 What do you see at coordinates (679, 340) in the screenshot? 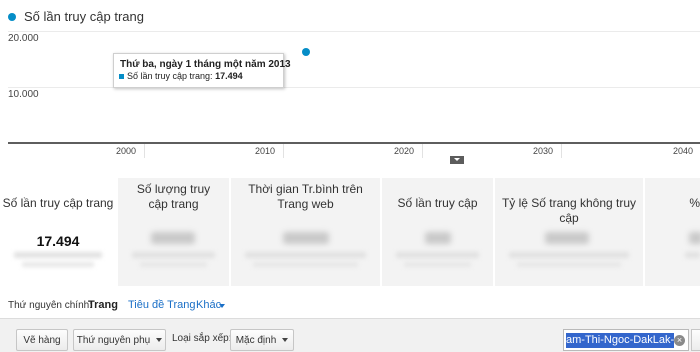
I see `clear-icon: ×` at bounding box center [679, 340].